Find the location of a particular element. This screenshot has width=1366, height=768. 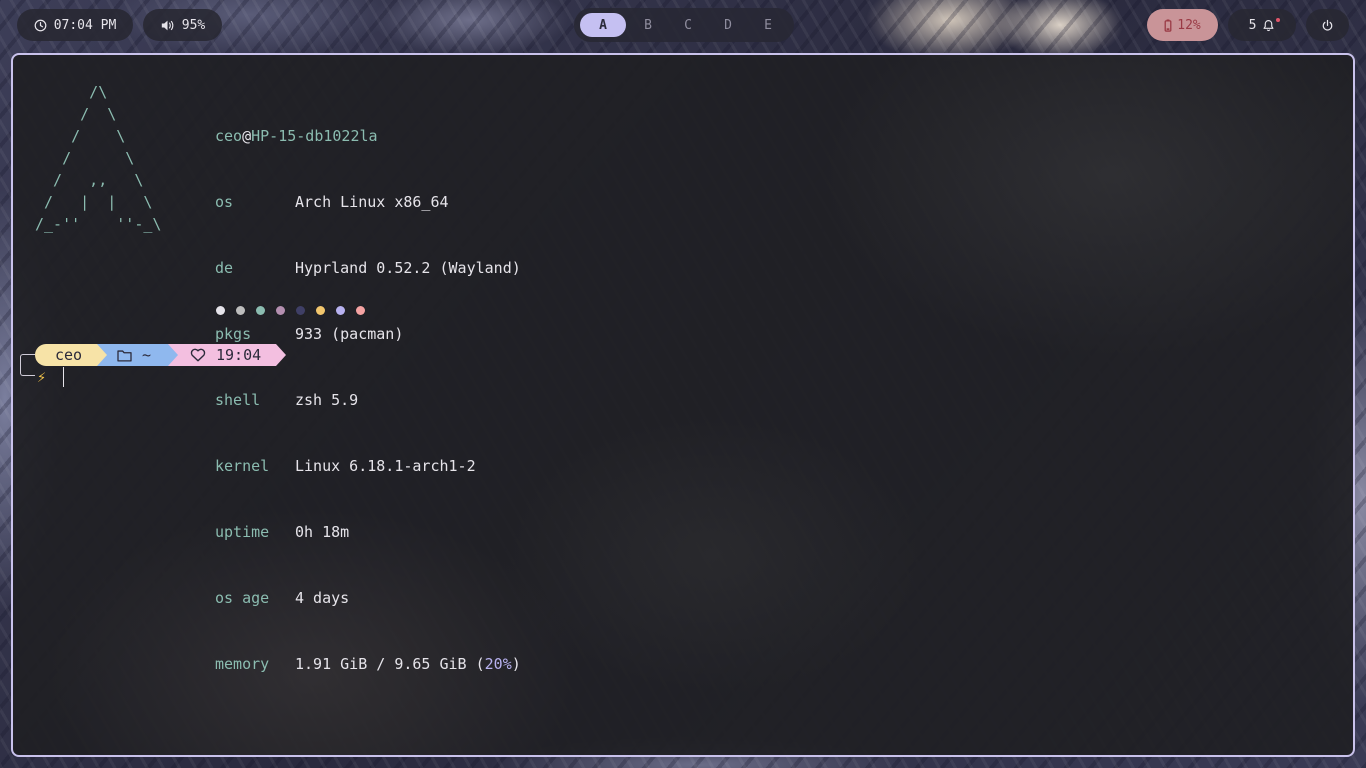

notification-count: 5 is located at coordinates (1252, 25).